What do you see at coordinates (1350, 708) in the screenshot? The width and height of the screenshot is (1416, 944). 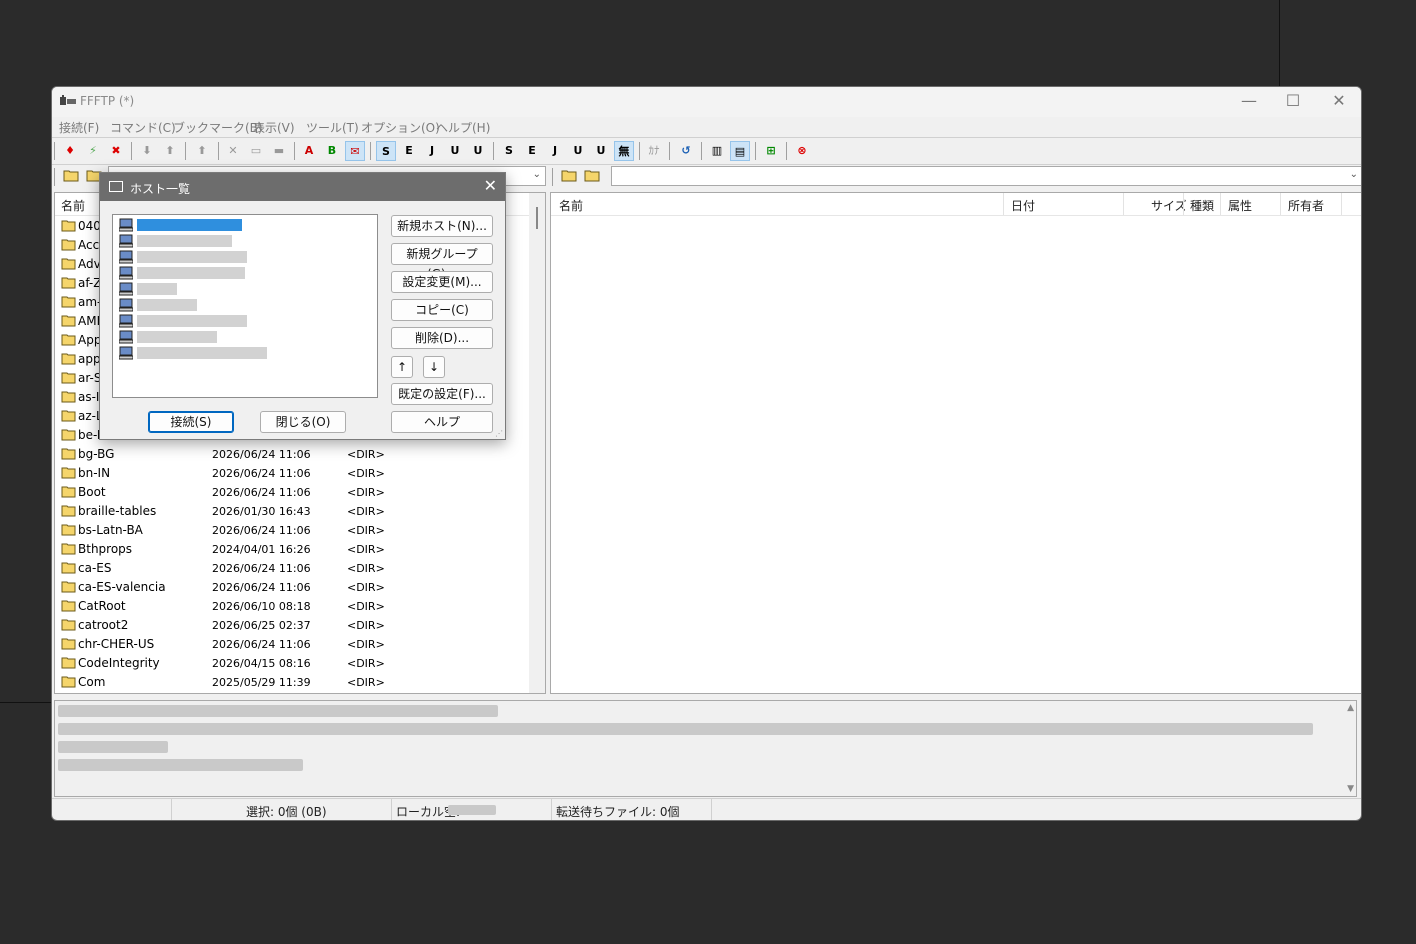 I see `scroll-up-icon: ▲` at bounding box center [1350, 708].